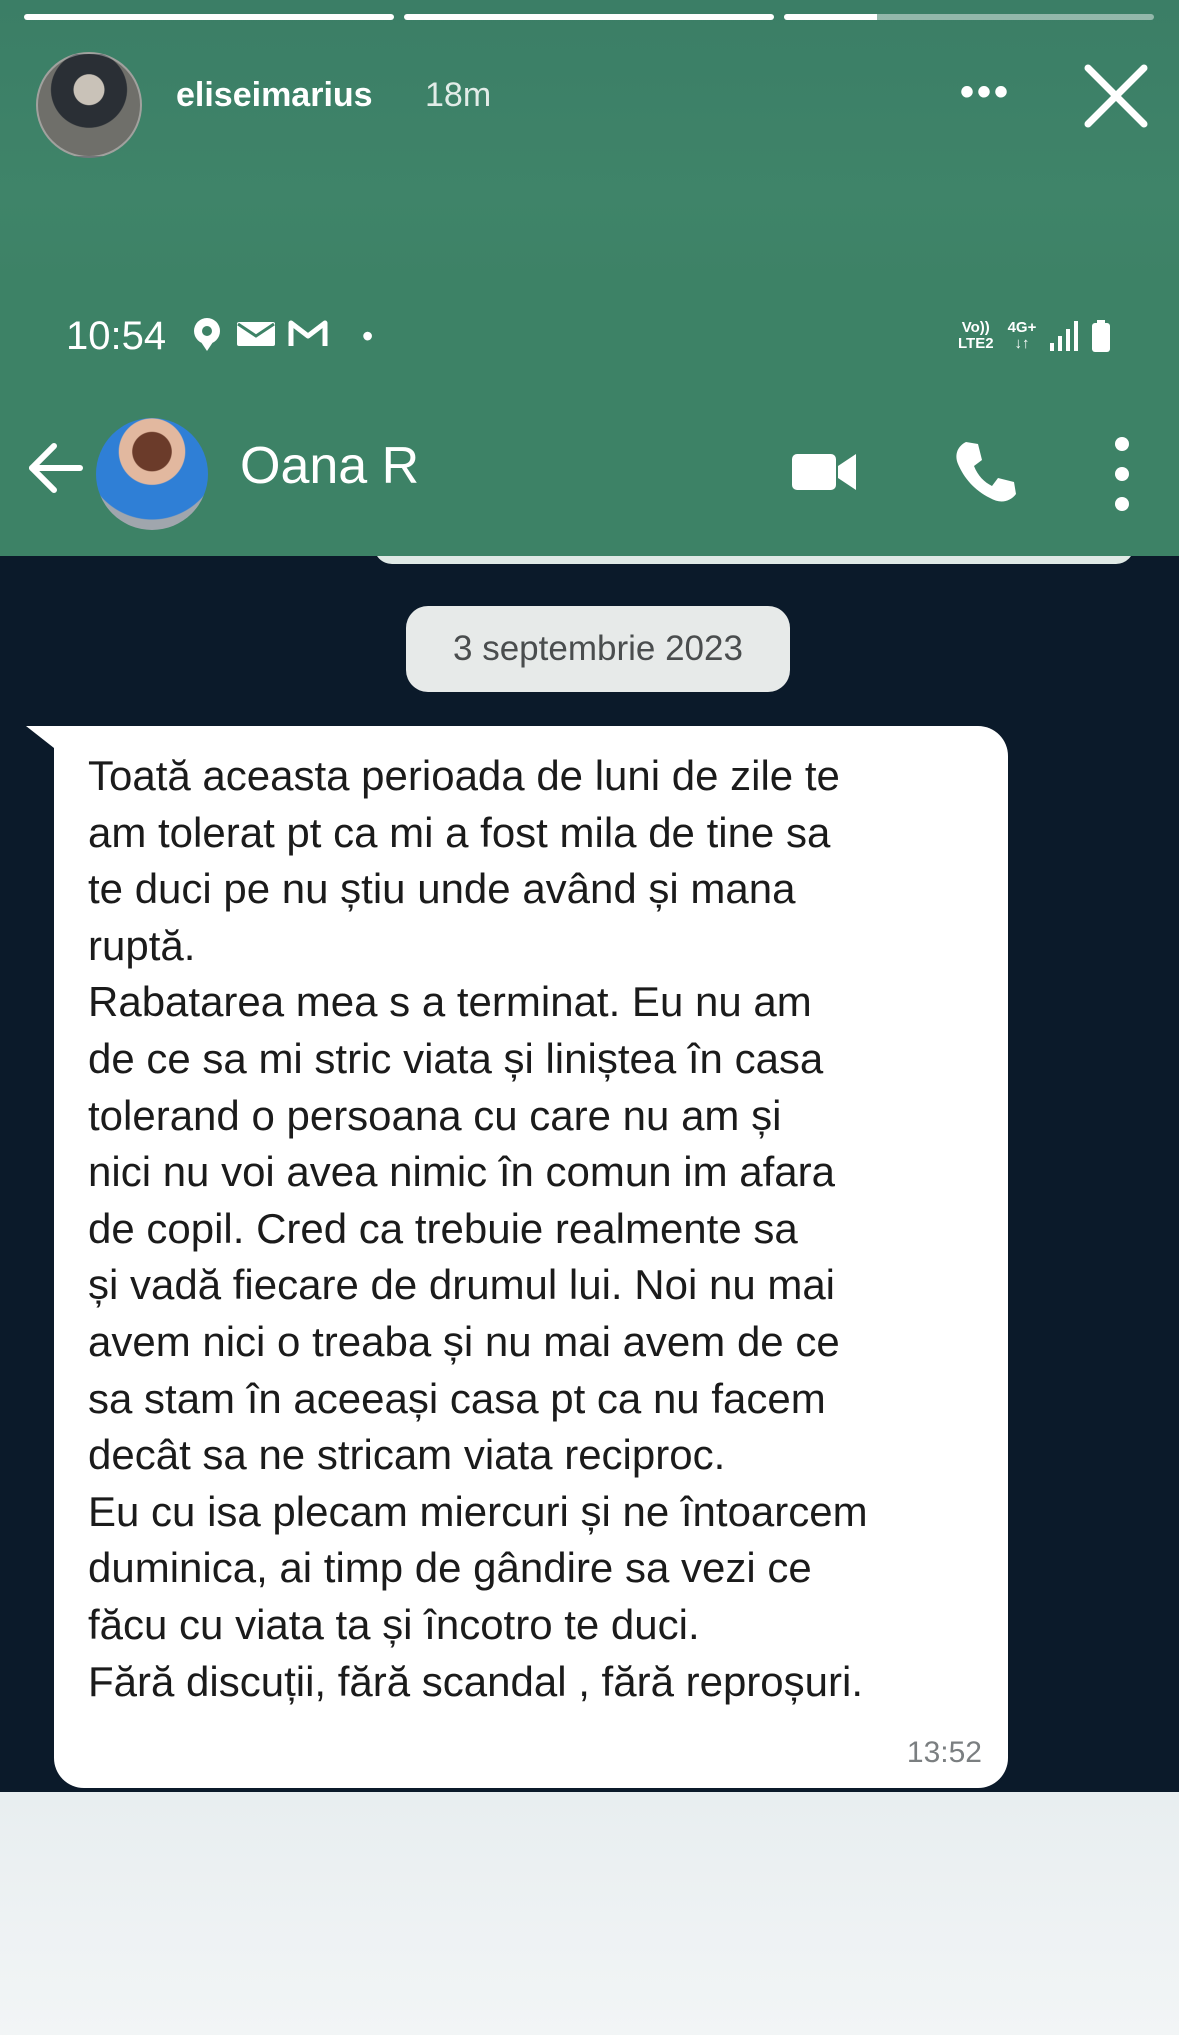  I want to click on contact-name: Oana R, so click(329, 466).